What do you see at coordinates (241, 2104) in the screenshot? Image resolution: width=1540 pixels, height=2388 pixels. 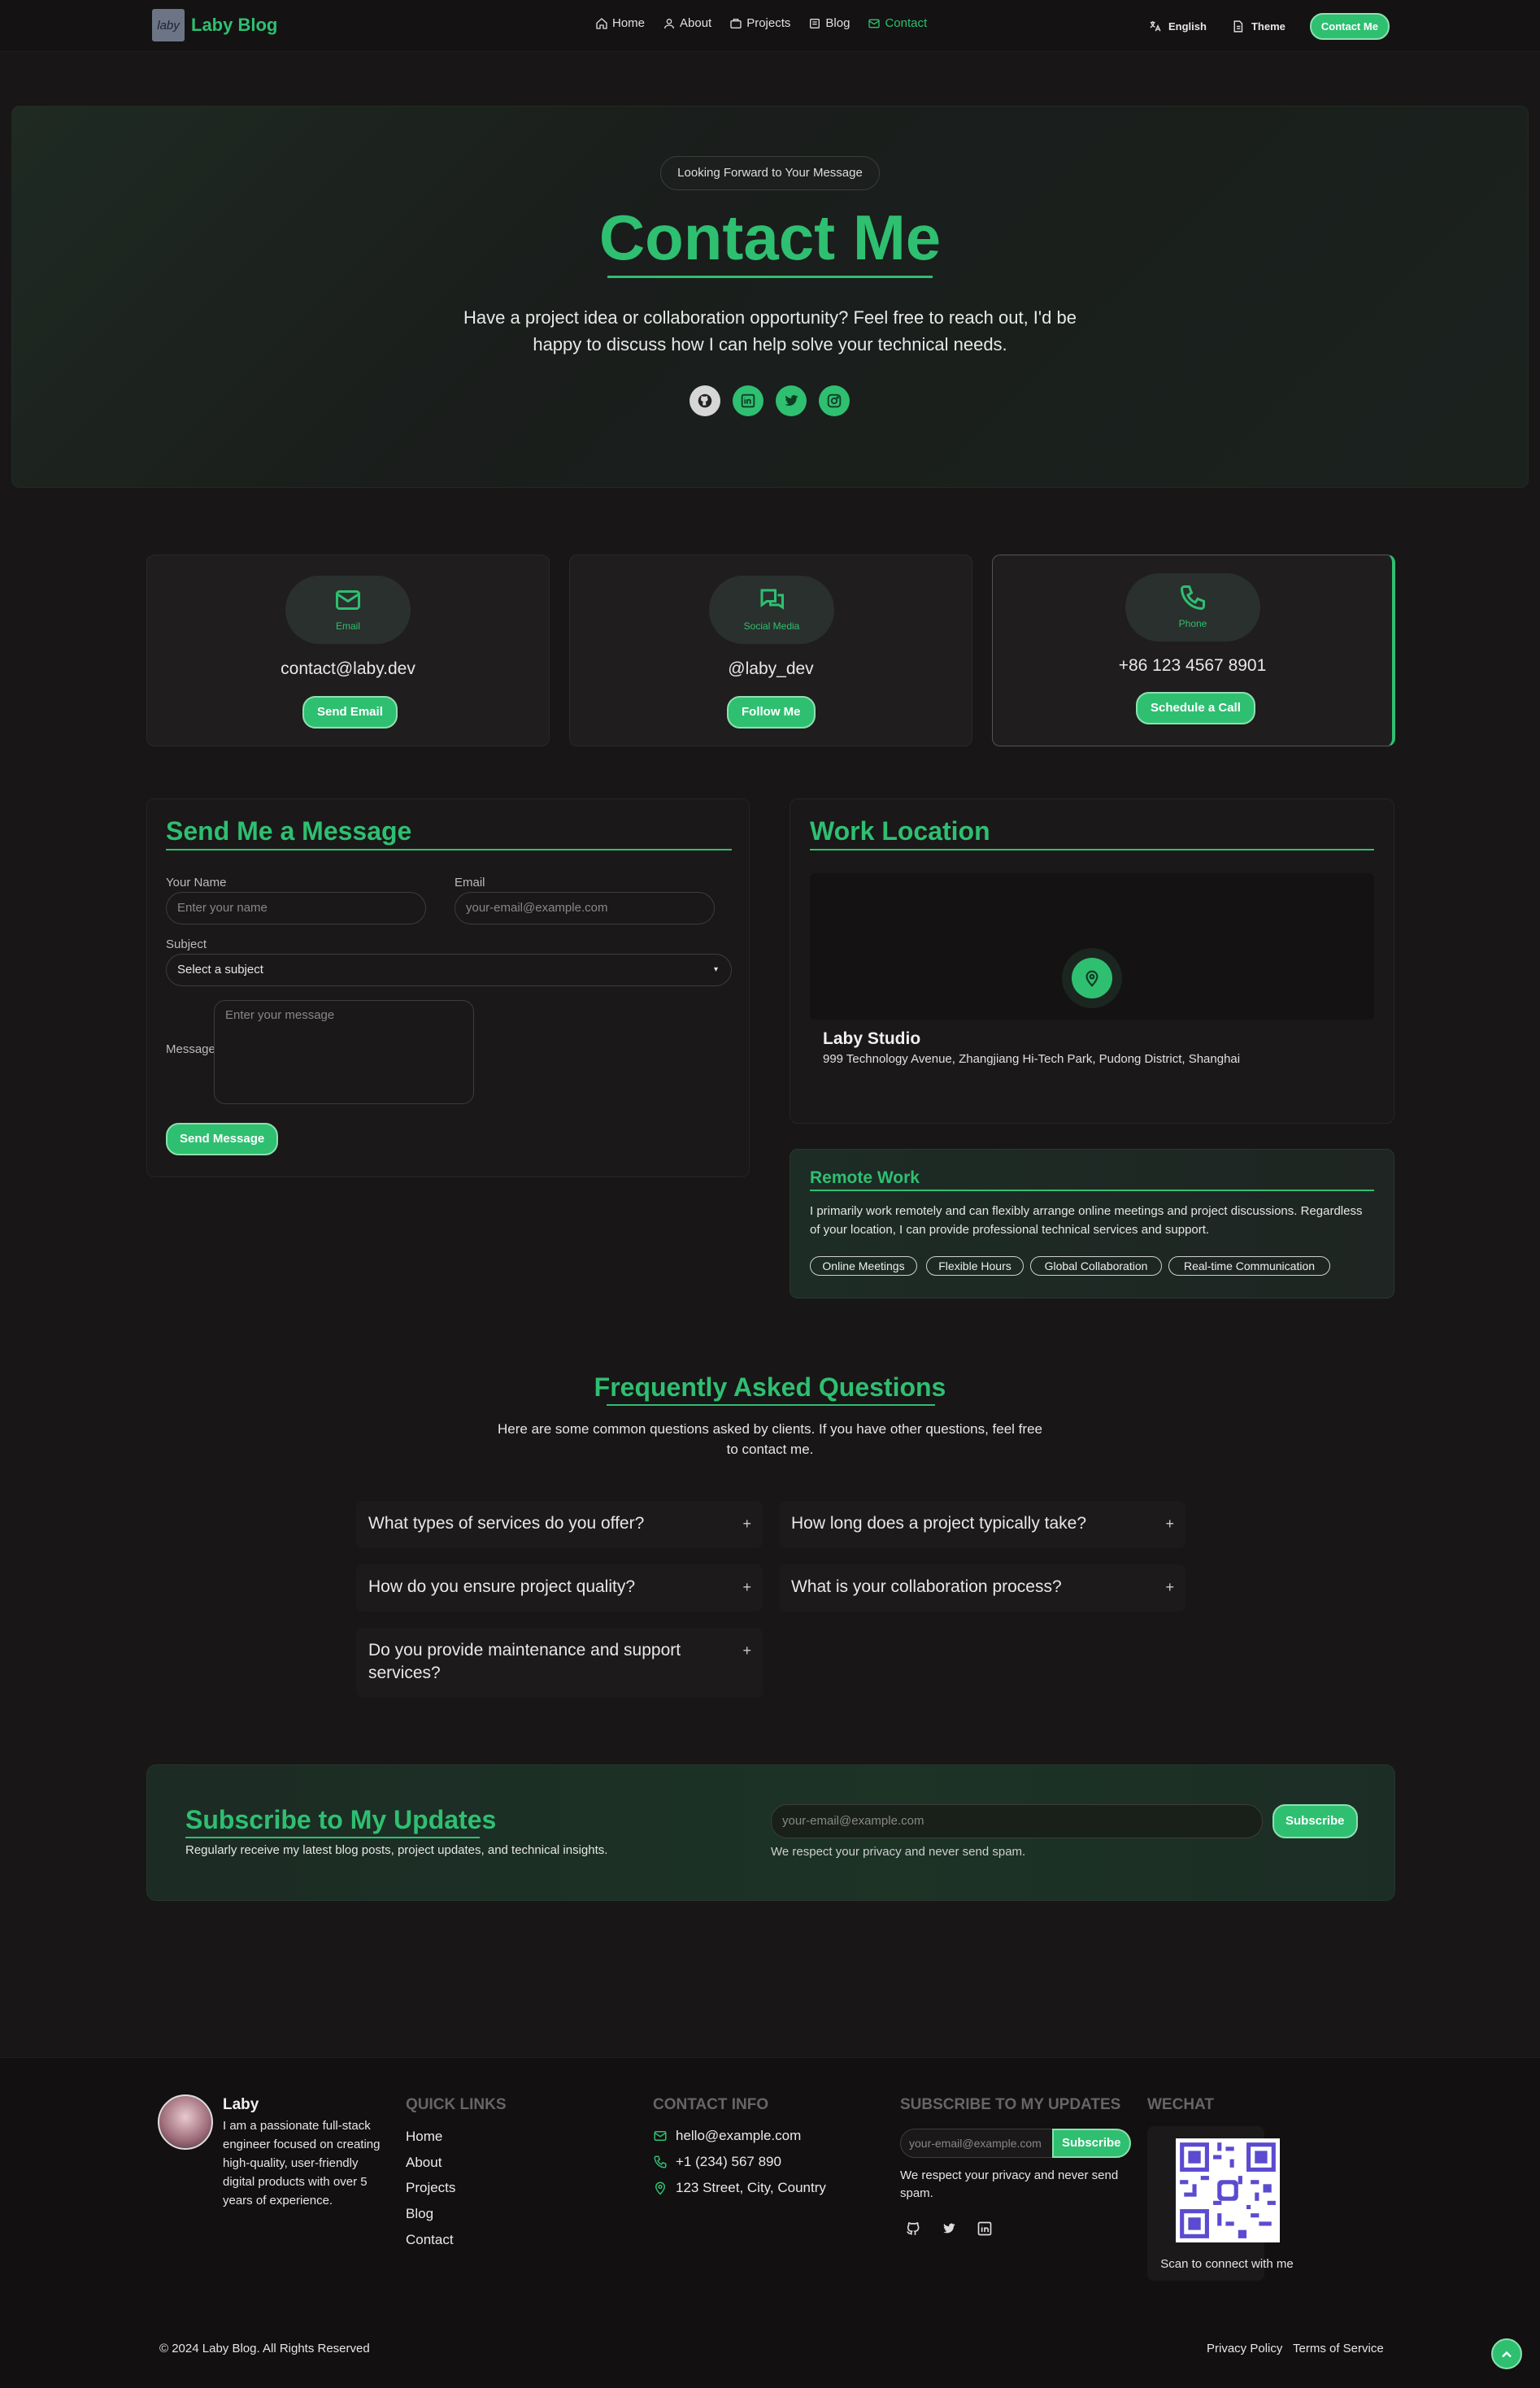 I see `footer-name: Laby` at bounding box center [241, 2104].